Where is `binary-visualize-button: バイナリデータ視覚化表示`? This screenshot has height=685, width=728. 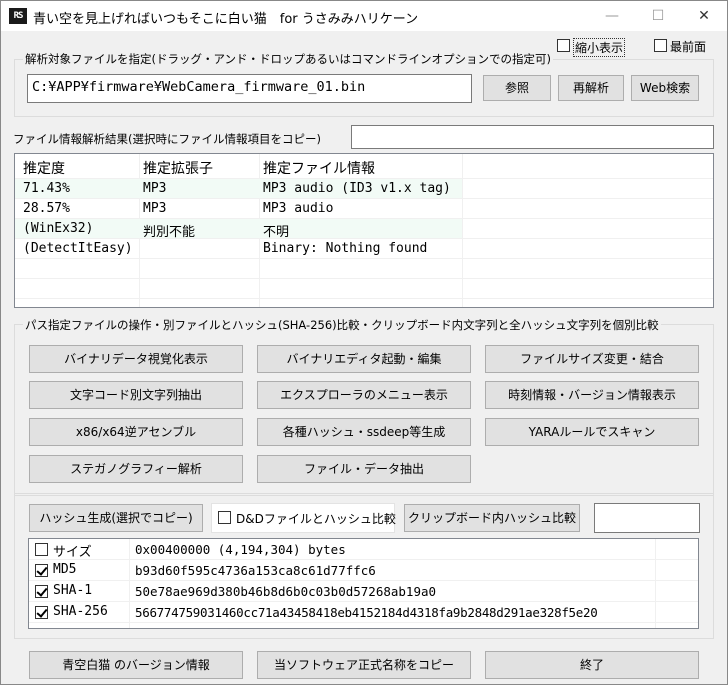 binary-visualize-button: バイナリデータ視覚化表示 is located at coordinates (136, 359).